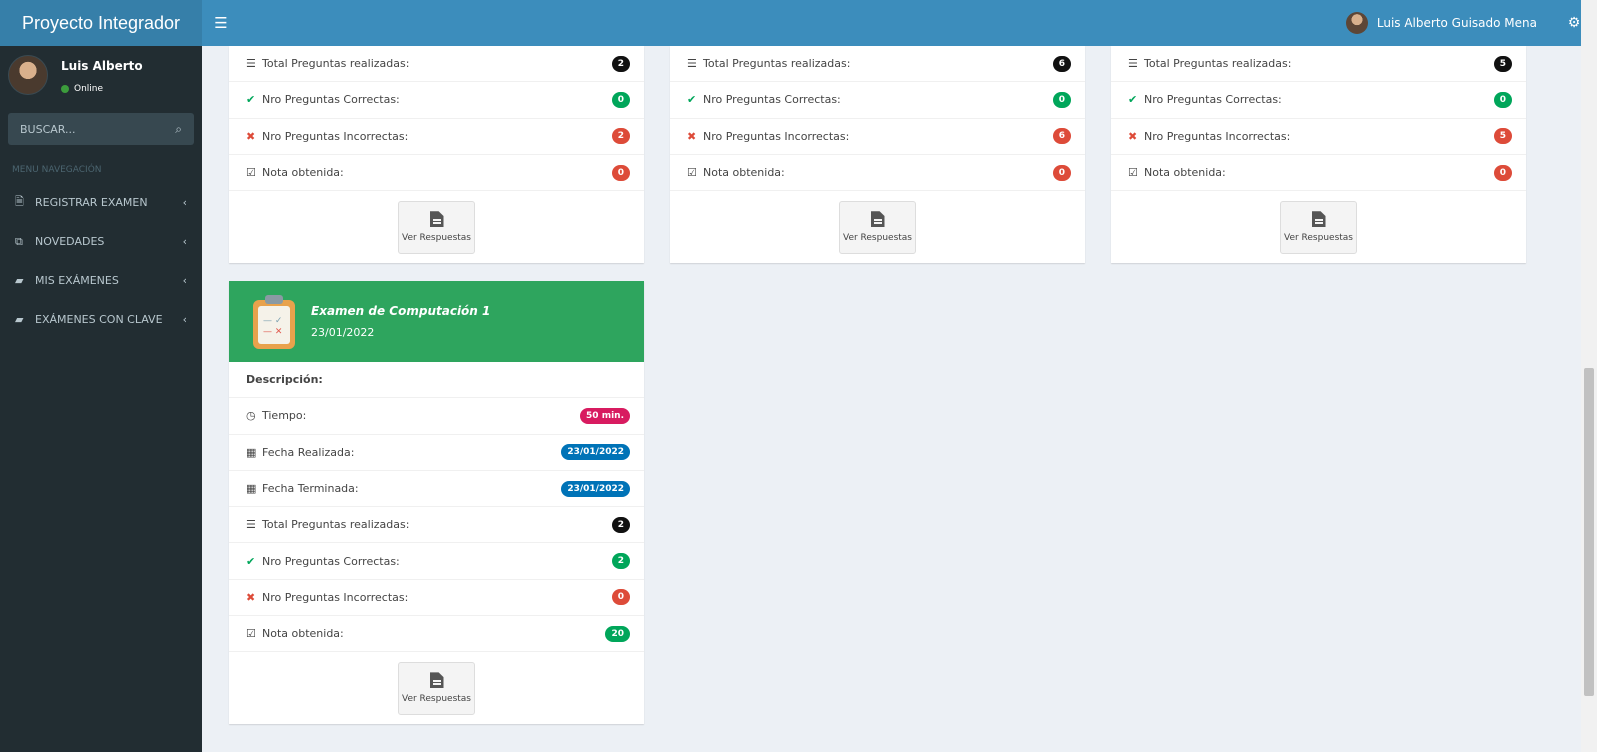 The width and height of the screenshot is (1597, 752). Describe the element at coordinates (1356, 23) in the screenshot. I see `user-avatar-small` at that location.